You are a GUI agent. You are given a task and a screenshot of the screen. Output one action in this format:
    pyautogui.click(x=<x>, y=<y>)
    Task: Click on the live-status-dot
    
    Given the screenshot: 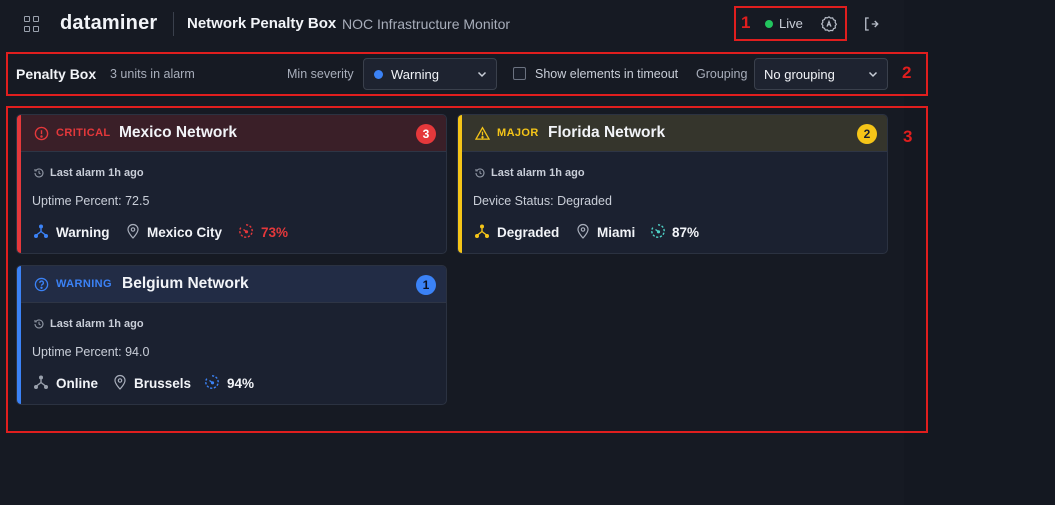 What is the action you would take?
    pyautogui.click(x=769, y=24)
    